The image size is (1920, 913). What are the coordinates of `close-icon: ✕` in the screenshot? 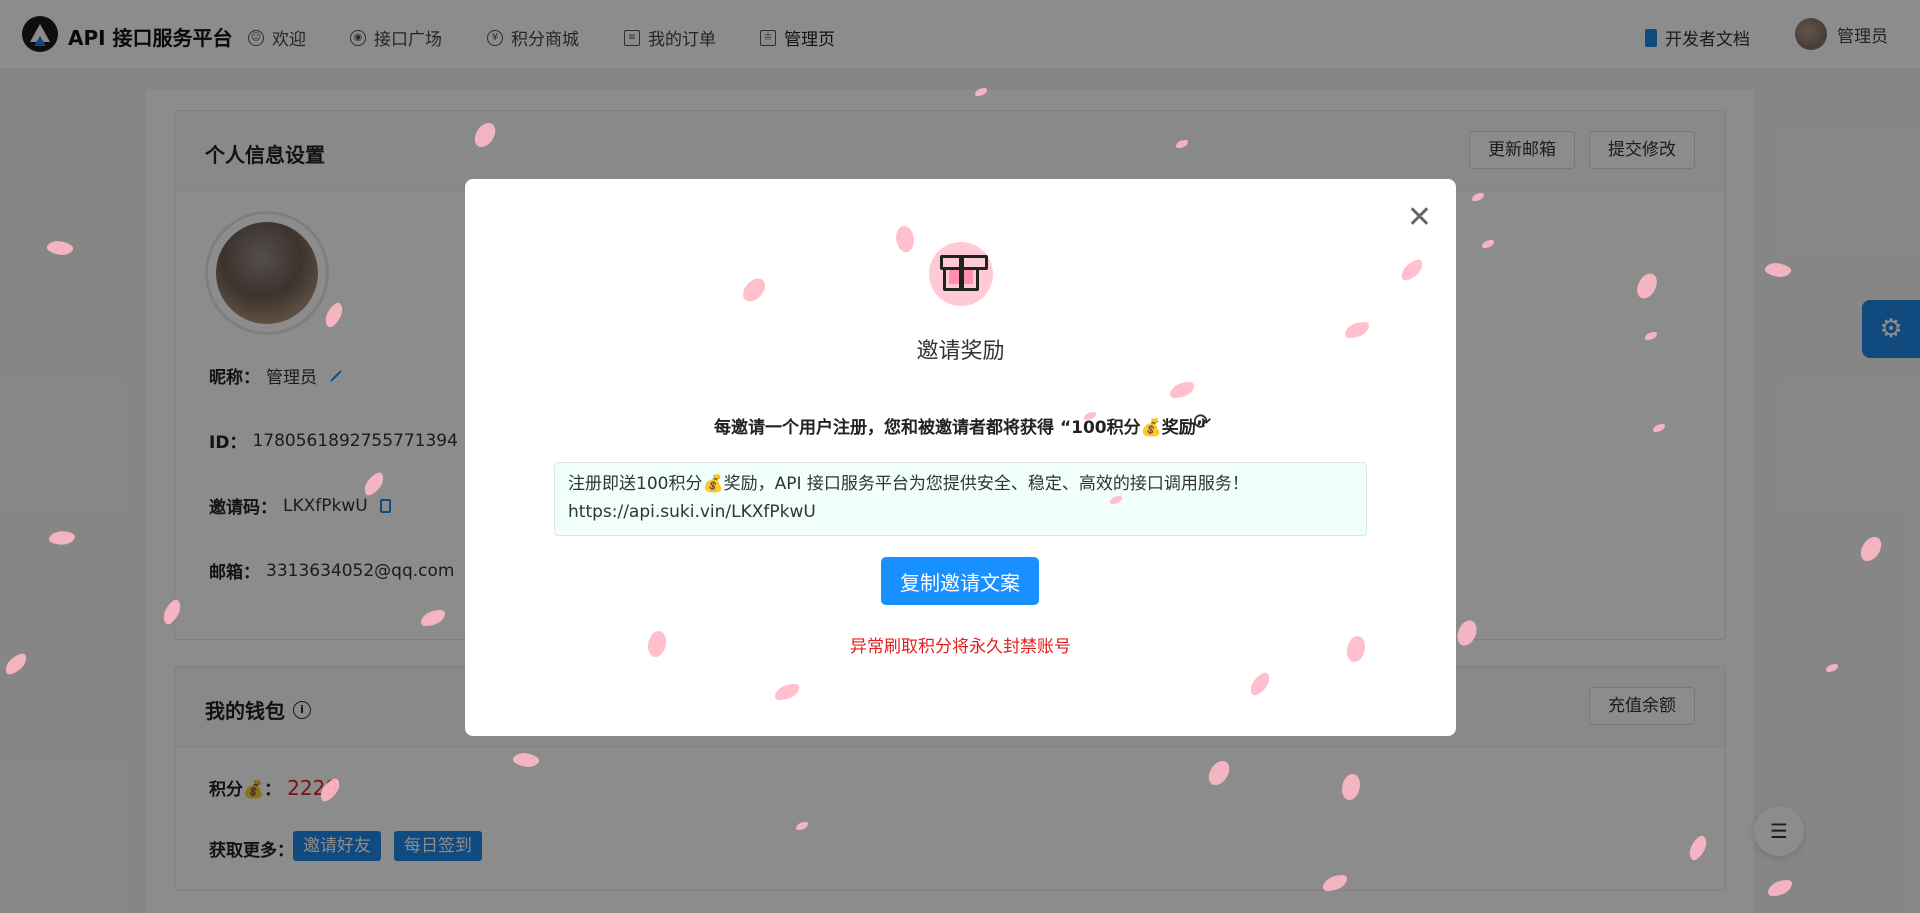 It's located at (1419, 218).